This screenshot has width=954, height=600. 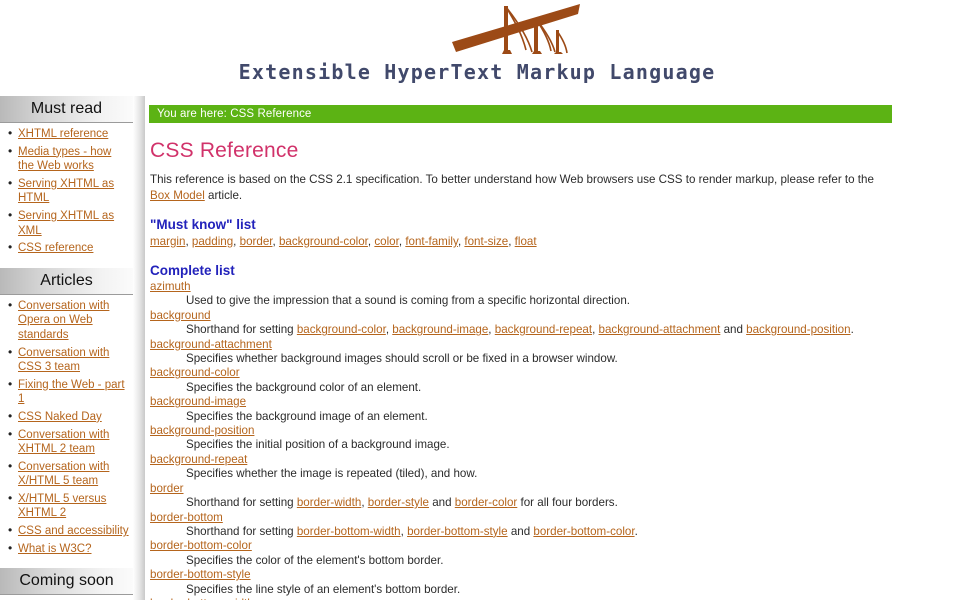 I want to click on property-term-link: background-repeat, so click(x=198, y=459).